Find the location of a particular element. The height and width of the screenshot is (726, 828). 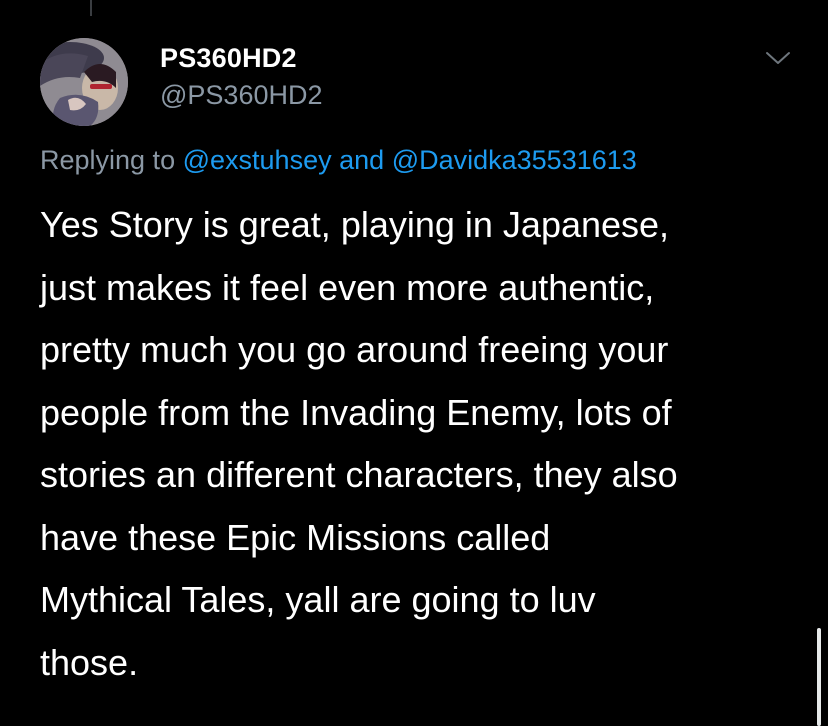

chevron-down-icon is located at coordinates (778, 58).